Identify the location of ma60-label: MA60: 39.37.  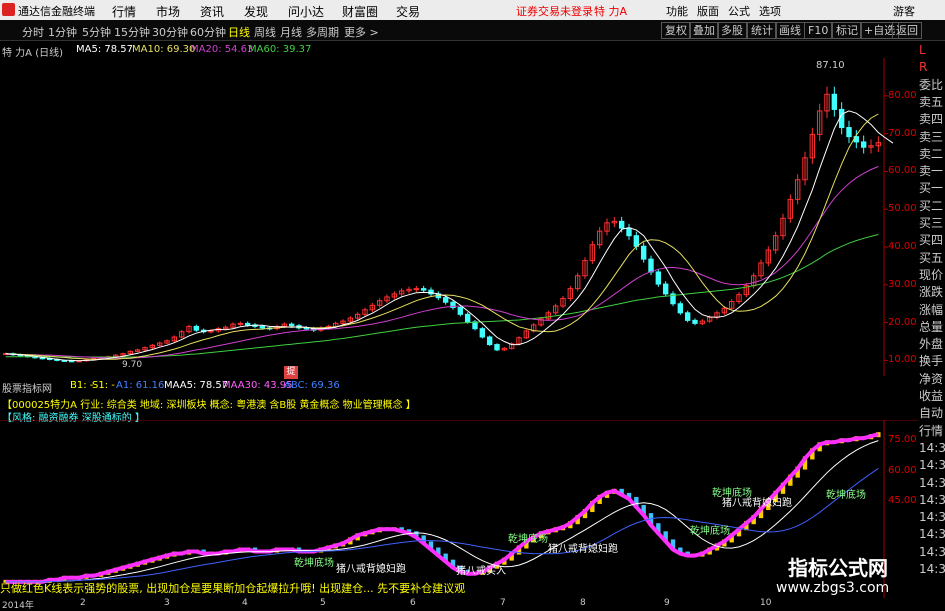
(280, 49).